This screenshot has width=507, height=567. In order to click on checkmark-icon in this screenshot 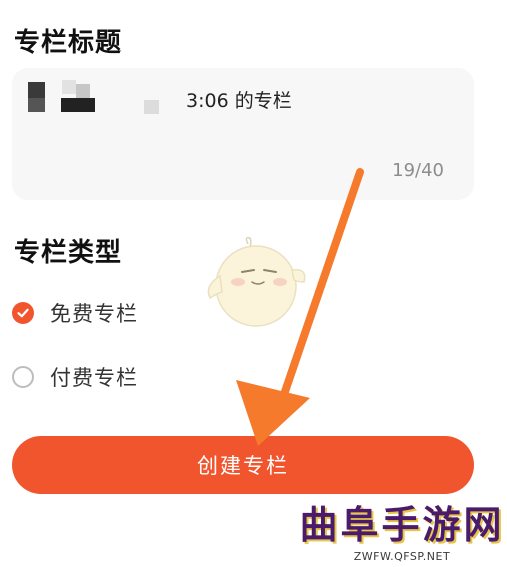, I will do `click(23, 313)`.